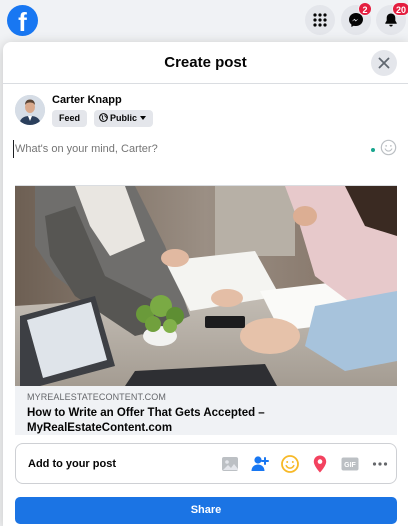 The image size is (408, 526). Describe the element at coordinates (230, 464) in the screenshot. I see `photo-icon` at that location.